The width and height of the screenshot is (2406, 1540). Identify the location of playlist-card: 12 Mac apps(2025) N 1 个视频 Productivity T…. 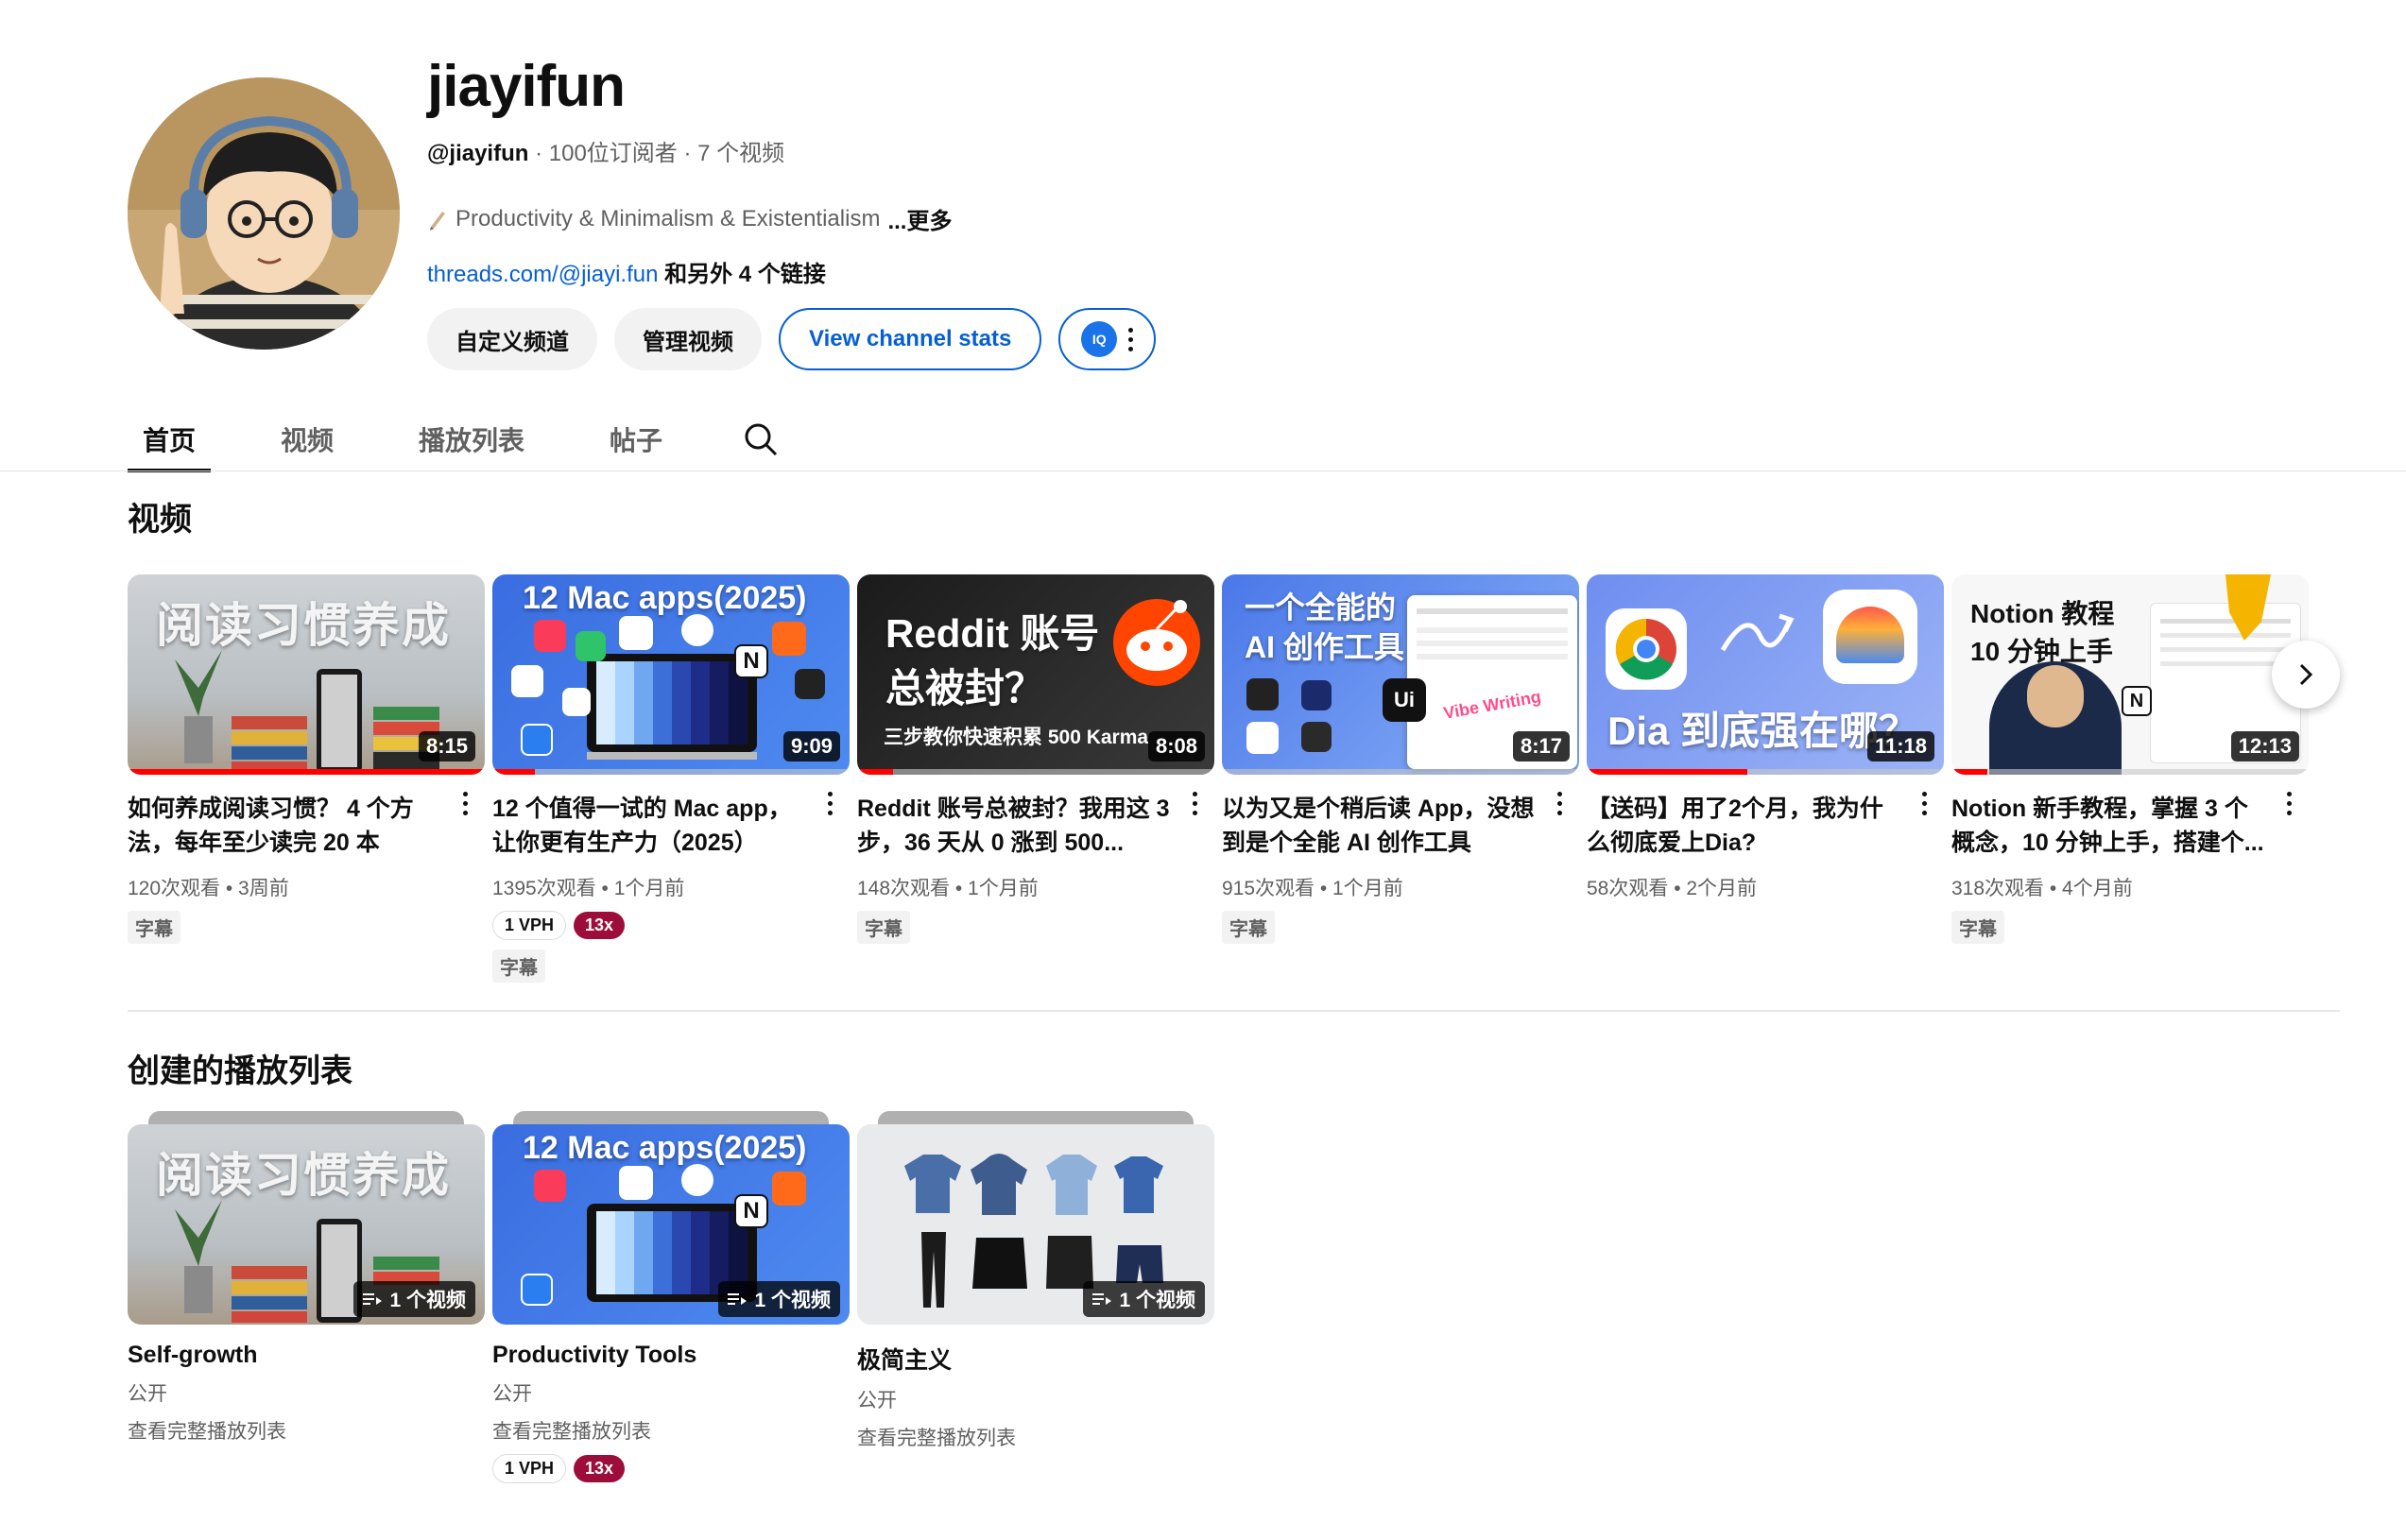
(671, 1297).